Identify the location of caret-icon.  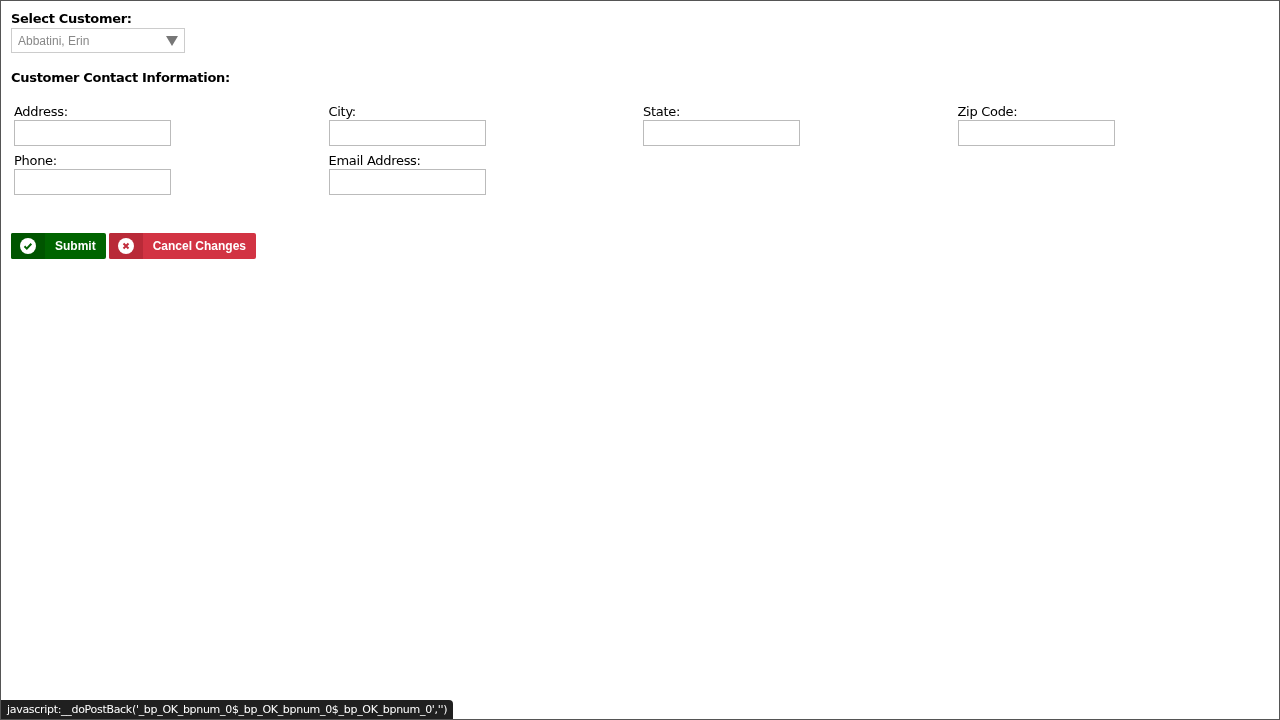
(172, 40).